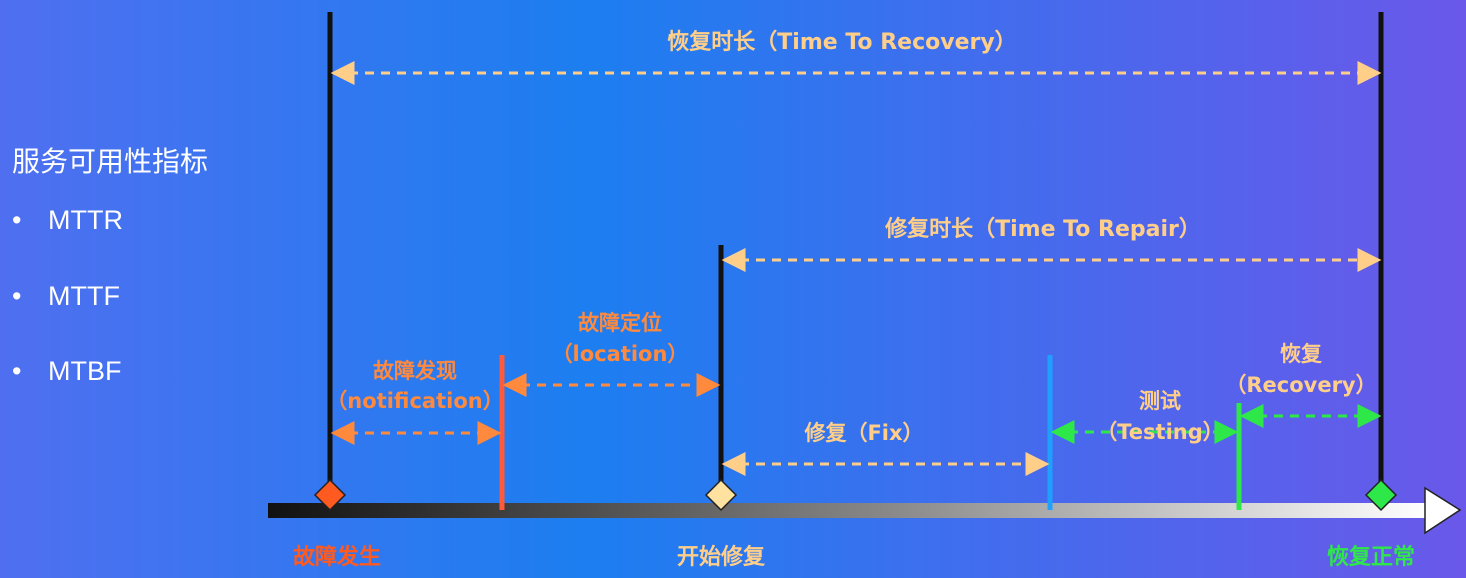 Image resolution: width=1466 pixels, height=578 pixels. I want to click on notification-label-en: （notification）, so click(414, 401).